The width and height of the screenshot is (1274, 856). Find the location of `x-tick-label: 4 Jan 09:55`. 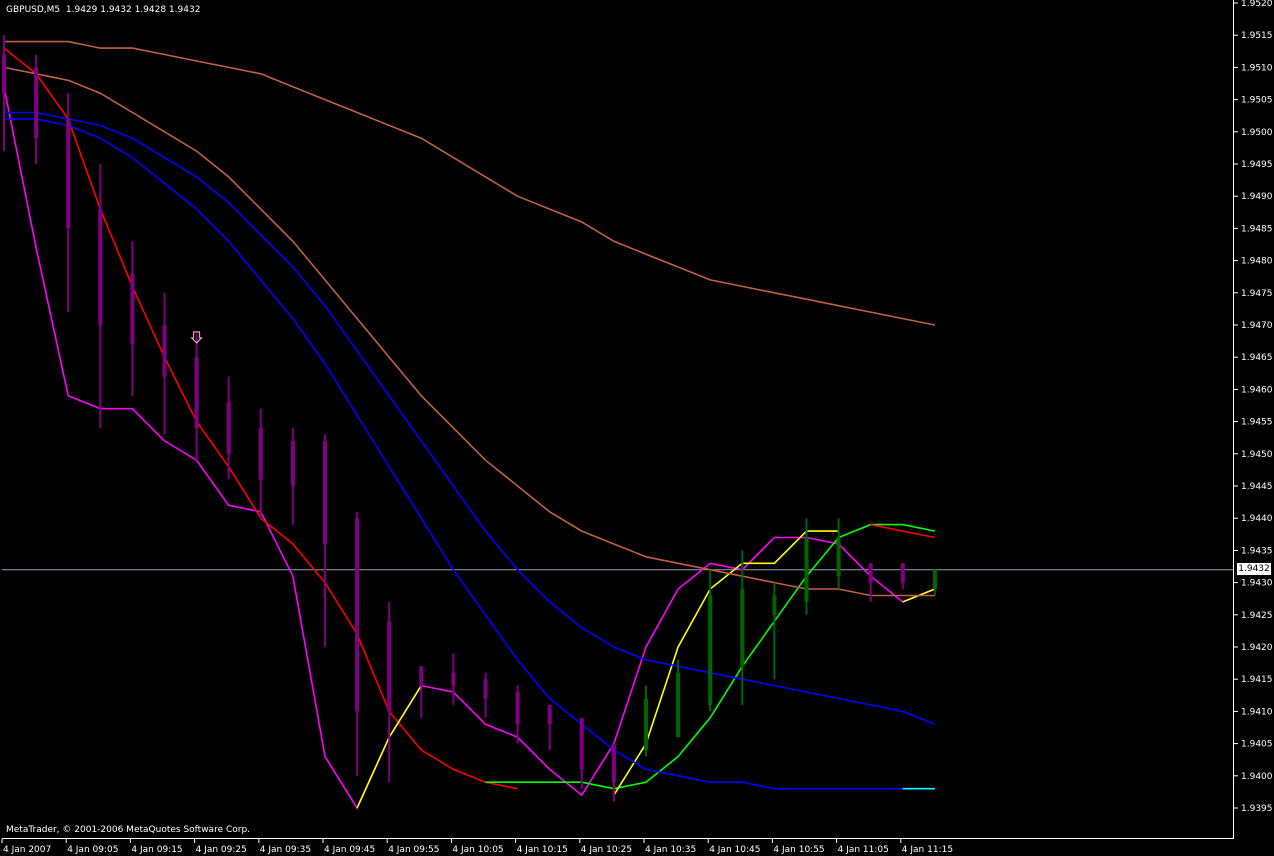

x-tick-label: 4 Jan 09:55 is located at coordinates (413, 850).